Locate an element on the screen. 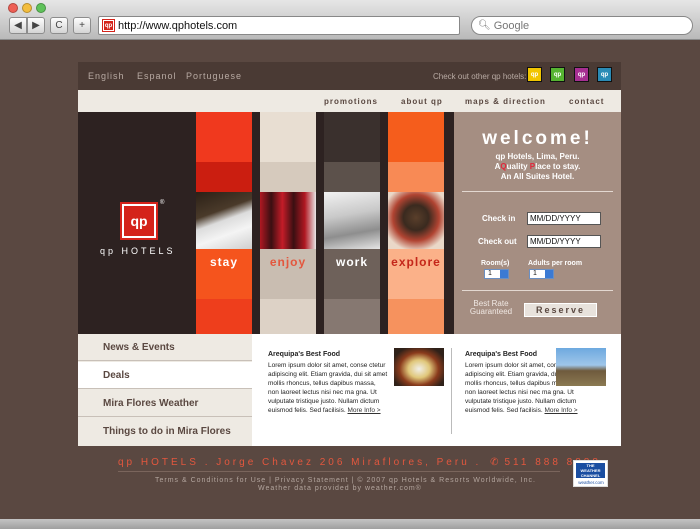  reload-icon: C is located at coordinates (59, 25).